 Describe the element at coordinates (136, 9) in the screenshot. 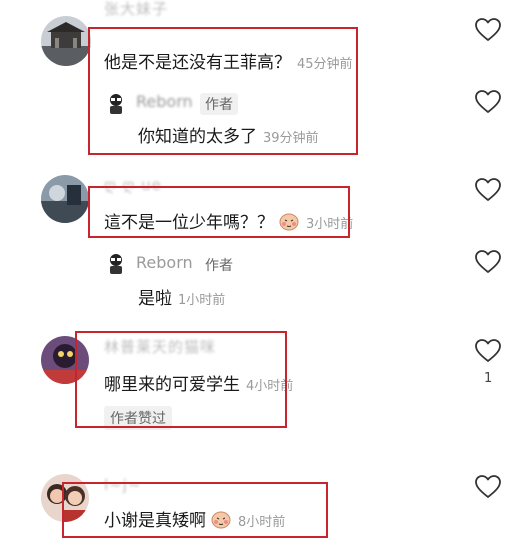

I see `comment-username: 张大妹子` at that location.